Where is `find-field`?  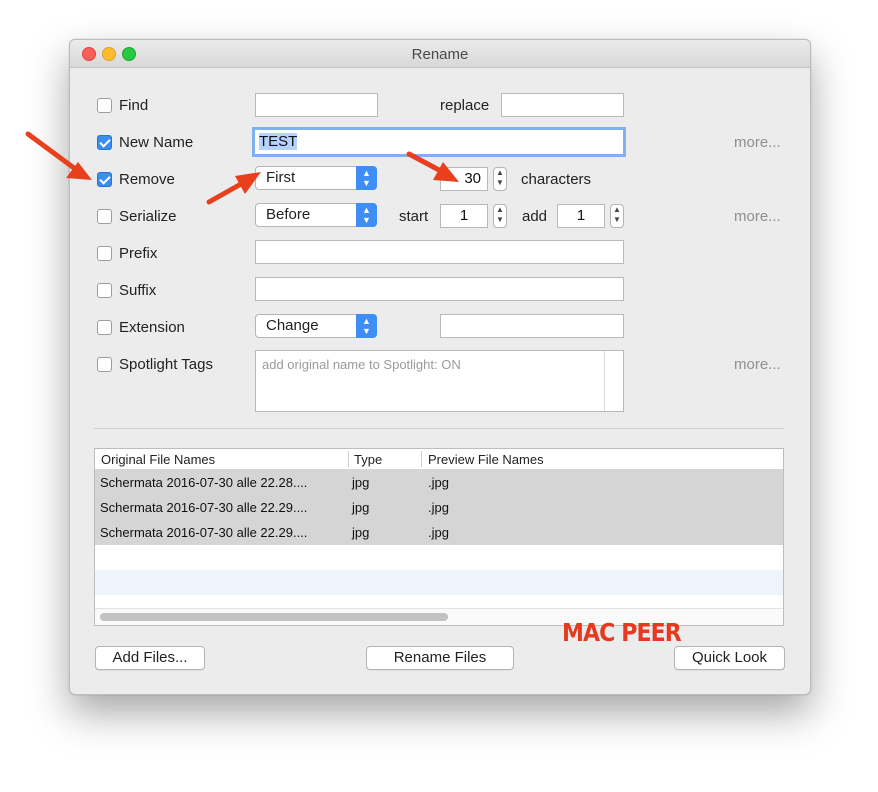
find-field is located at coordinates (316, 105).